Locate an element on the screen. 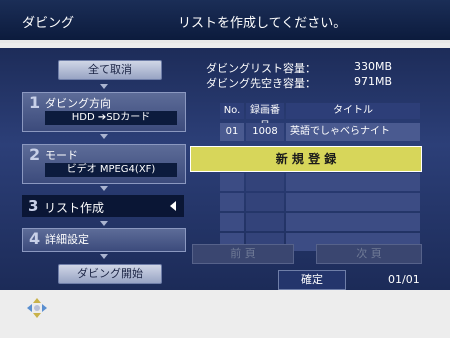  list-capacity-label: ダビングリスト容量： is located at coordinates (261, 68).